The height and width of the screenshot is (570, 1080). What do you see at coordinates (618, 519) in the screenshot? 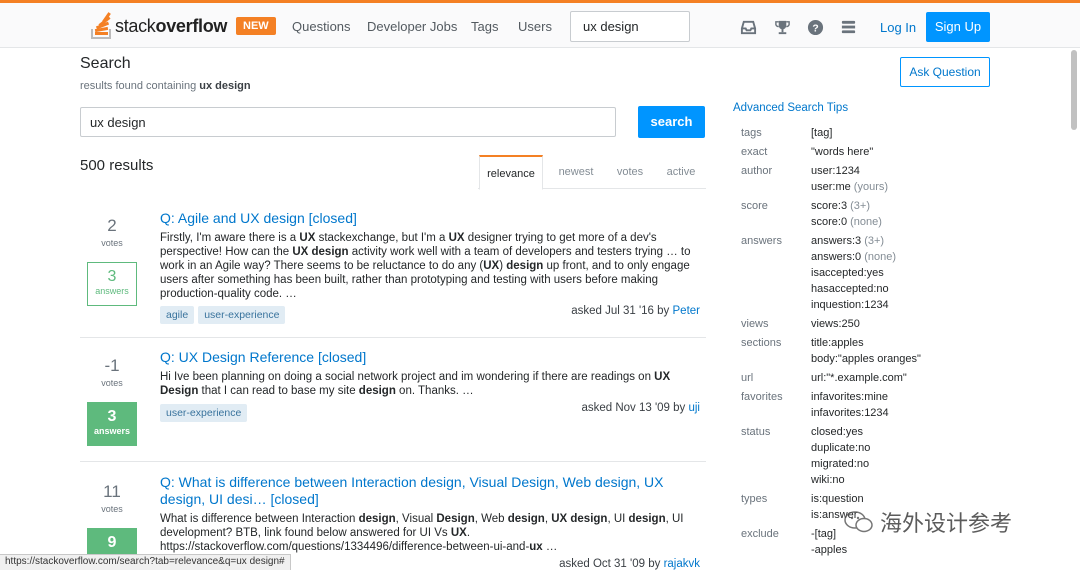
I see `excerpt-text: , UI` at bounding box center [618, 519].